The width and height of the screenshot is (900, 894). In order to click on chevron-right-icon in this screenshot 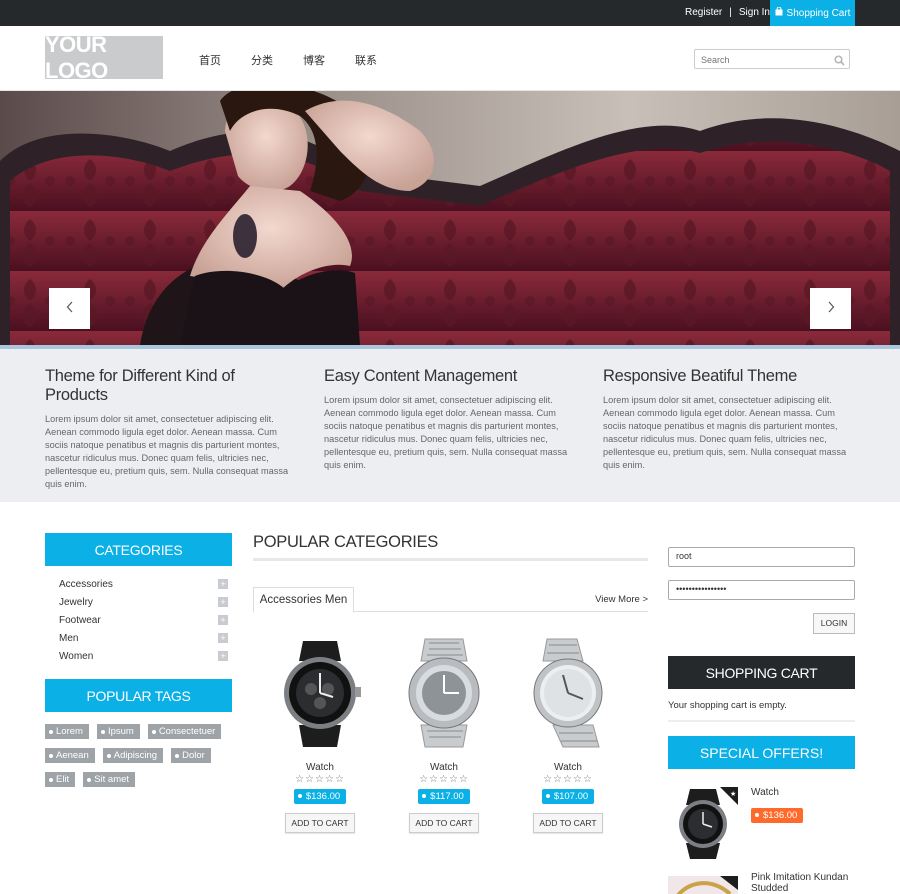, I will do `click(831, 309)`.